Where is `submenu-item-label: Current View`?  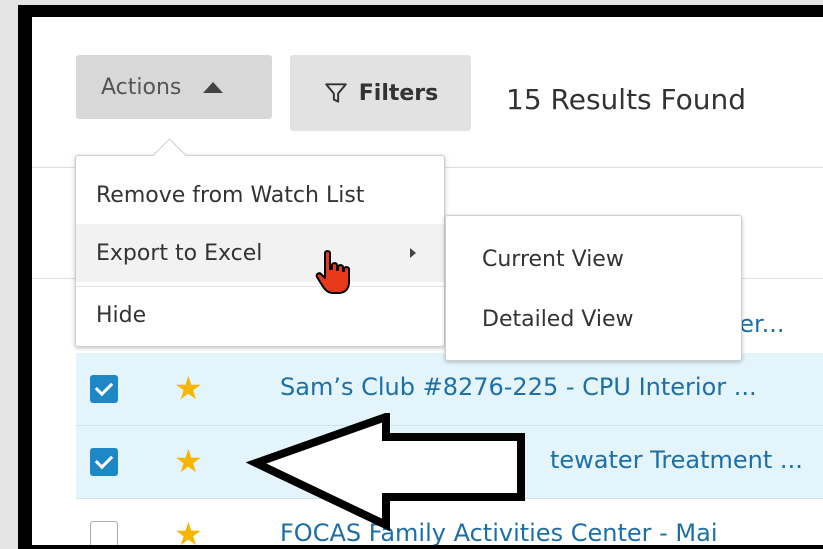
submenu-item-label: Current View is located at coordinates (553, 259).